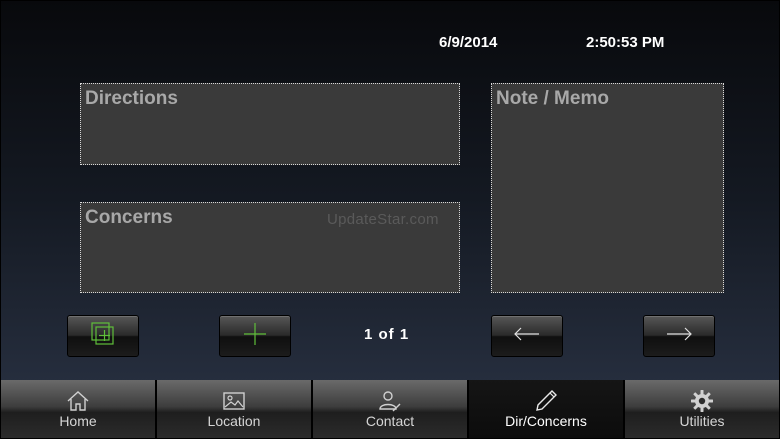 The height and width of the screenshot is (439, 780). What do you see at coordinates (78, 401) in the screenshot?
I see `home-icon` at bounding box center [78, 401].